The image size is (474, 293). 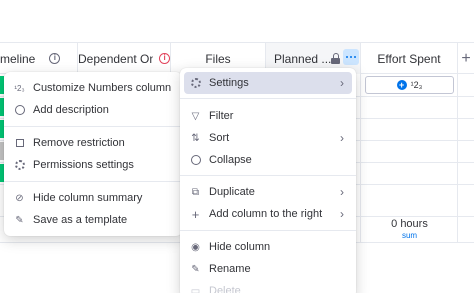 I want to click on template-icon: ✎, so click(x=19, y=220).